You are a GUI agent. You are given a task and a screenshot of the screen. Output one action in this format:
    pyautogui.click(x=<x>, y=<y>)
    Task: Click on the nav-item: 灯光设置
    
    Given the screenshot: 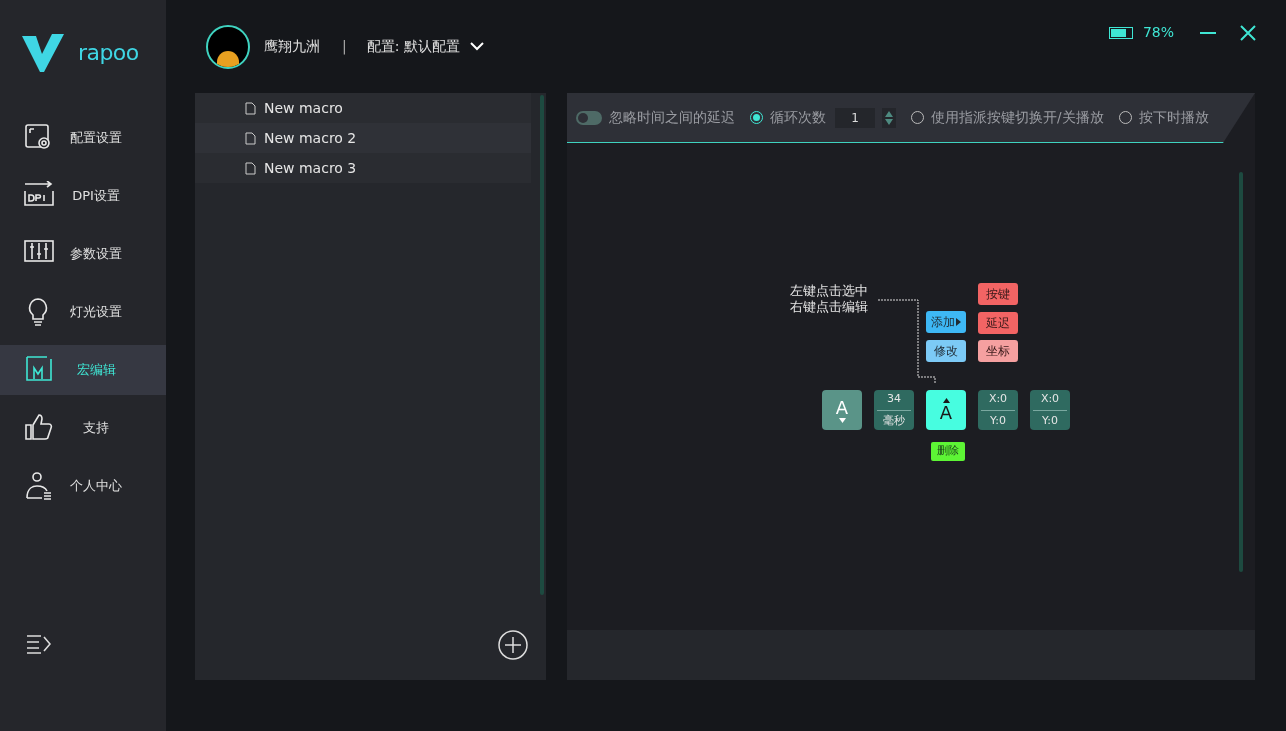 What is the action you would take?
    pyautogui.click(x=83, y=312)
    